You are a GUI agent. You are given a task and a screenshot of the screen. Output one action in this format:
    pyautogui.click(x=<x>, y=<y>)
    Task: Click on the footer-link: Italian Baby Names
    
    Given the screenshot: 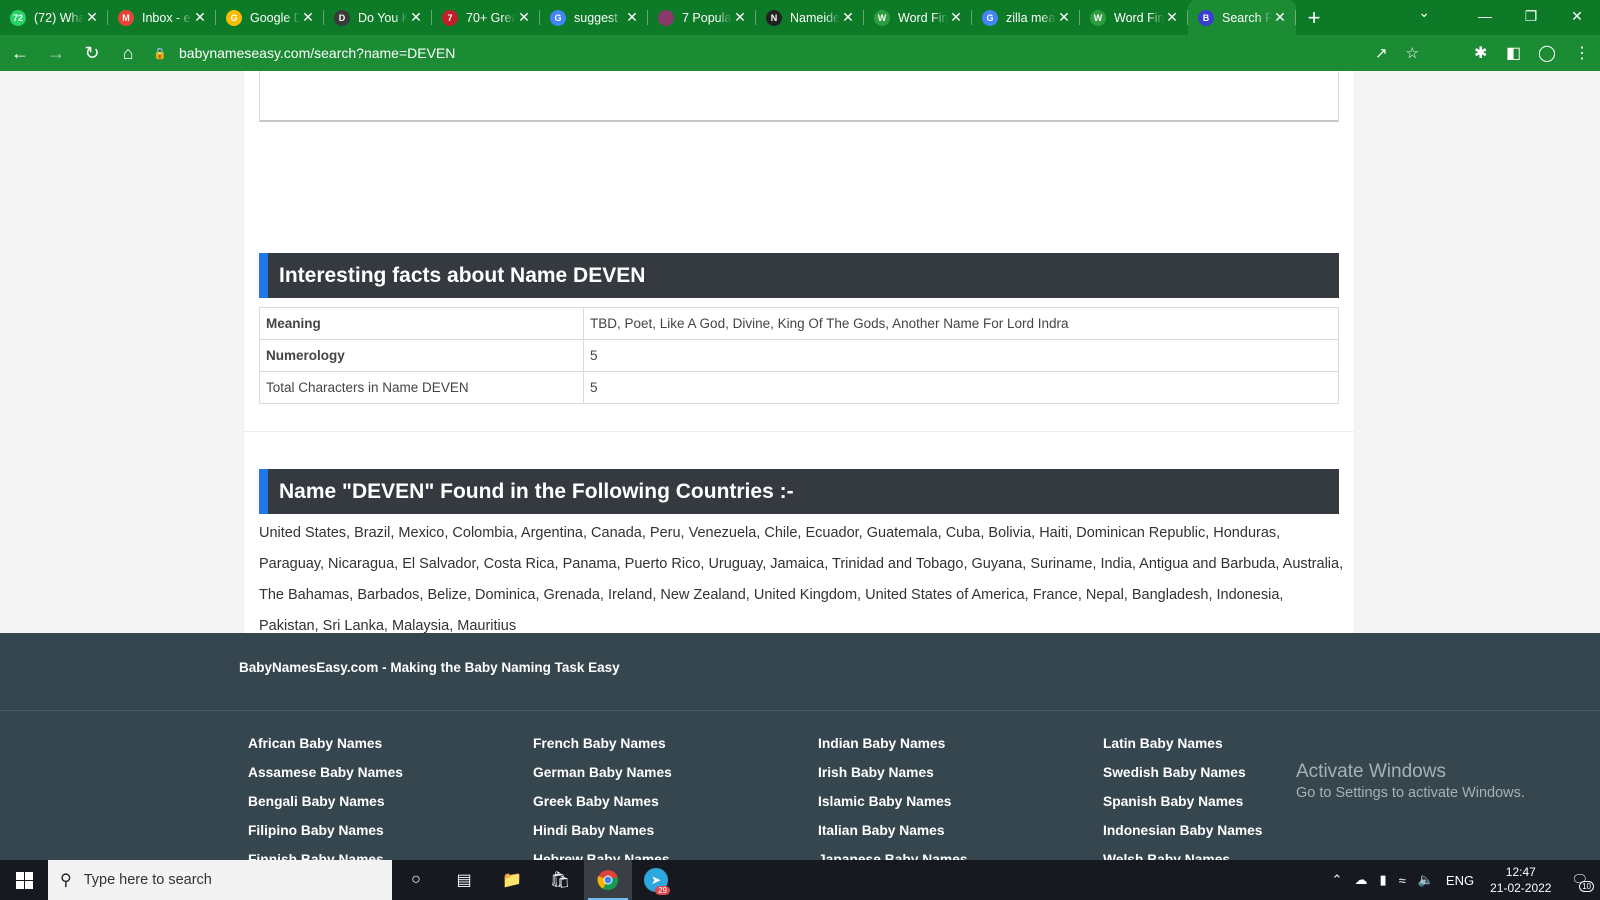 What is the action you would take?
    pyautogui.click(x=893, y=830)
    